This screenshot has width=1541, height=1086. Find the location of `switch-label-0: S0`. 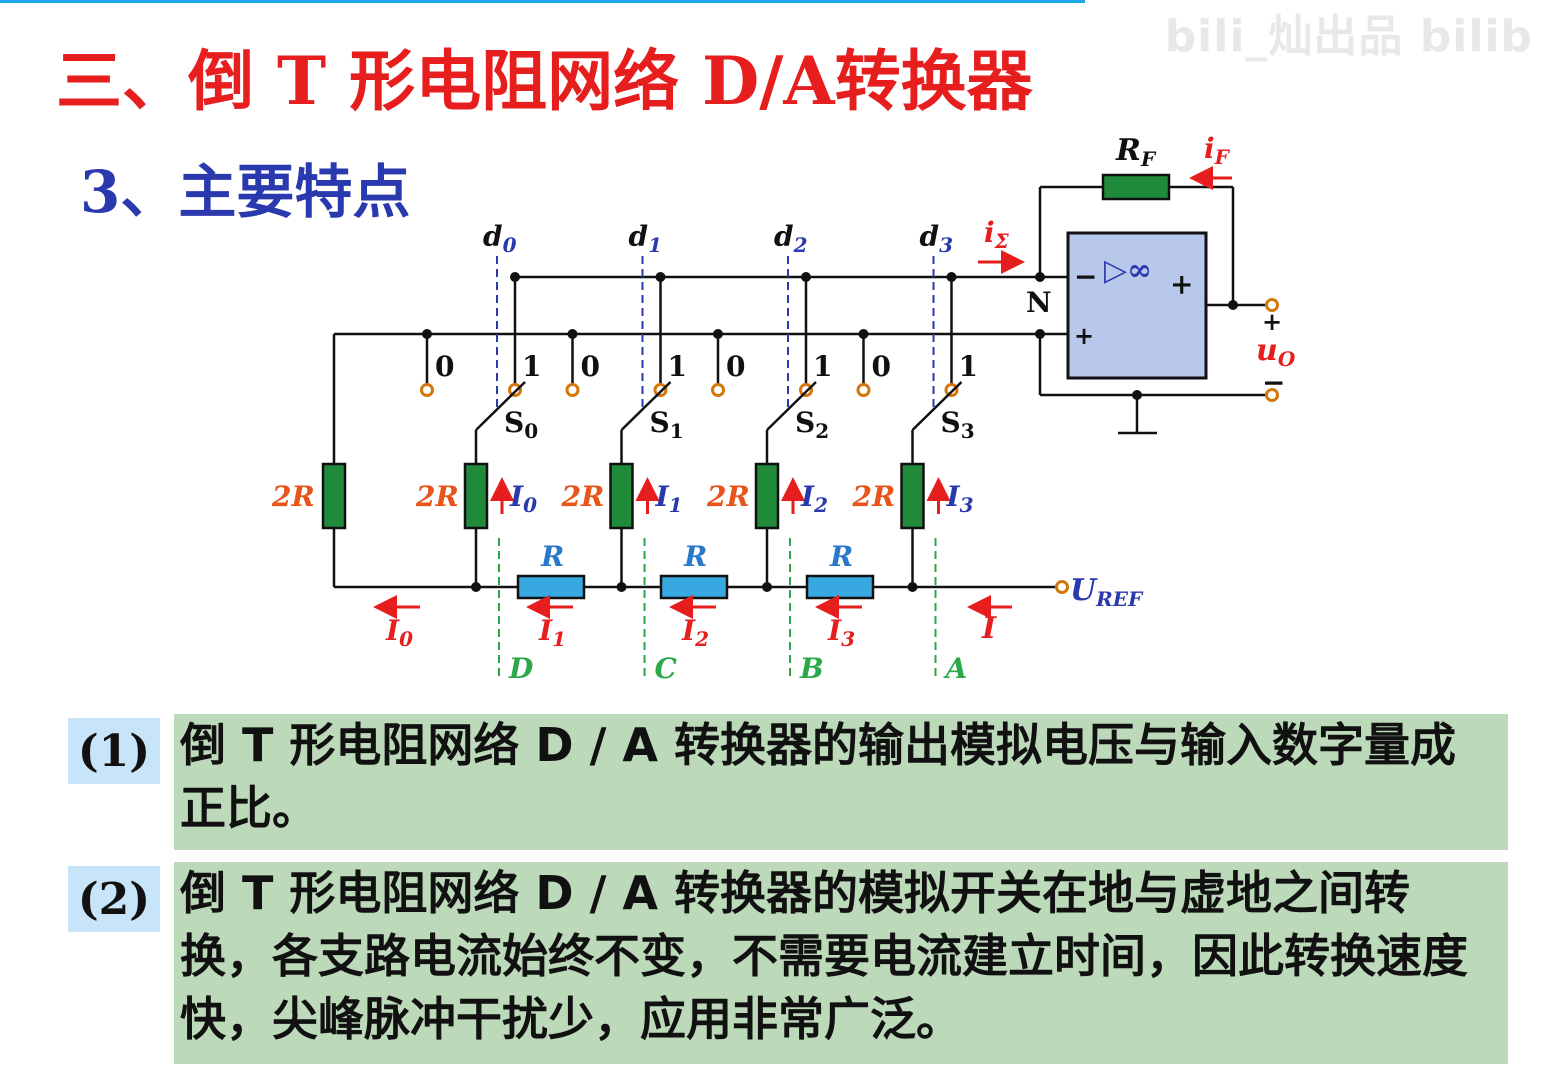

switch-label-0: S0 is located at coordinates (521, 424).